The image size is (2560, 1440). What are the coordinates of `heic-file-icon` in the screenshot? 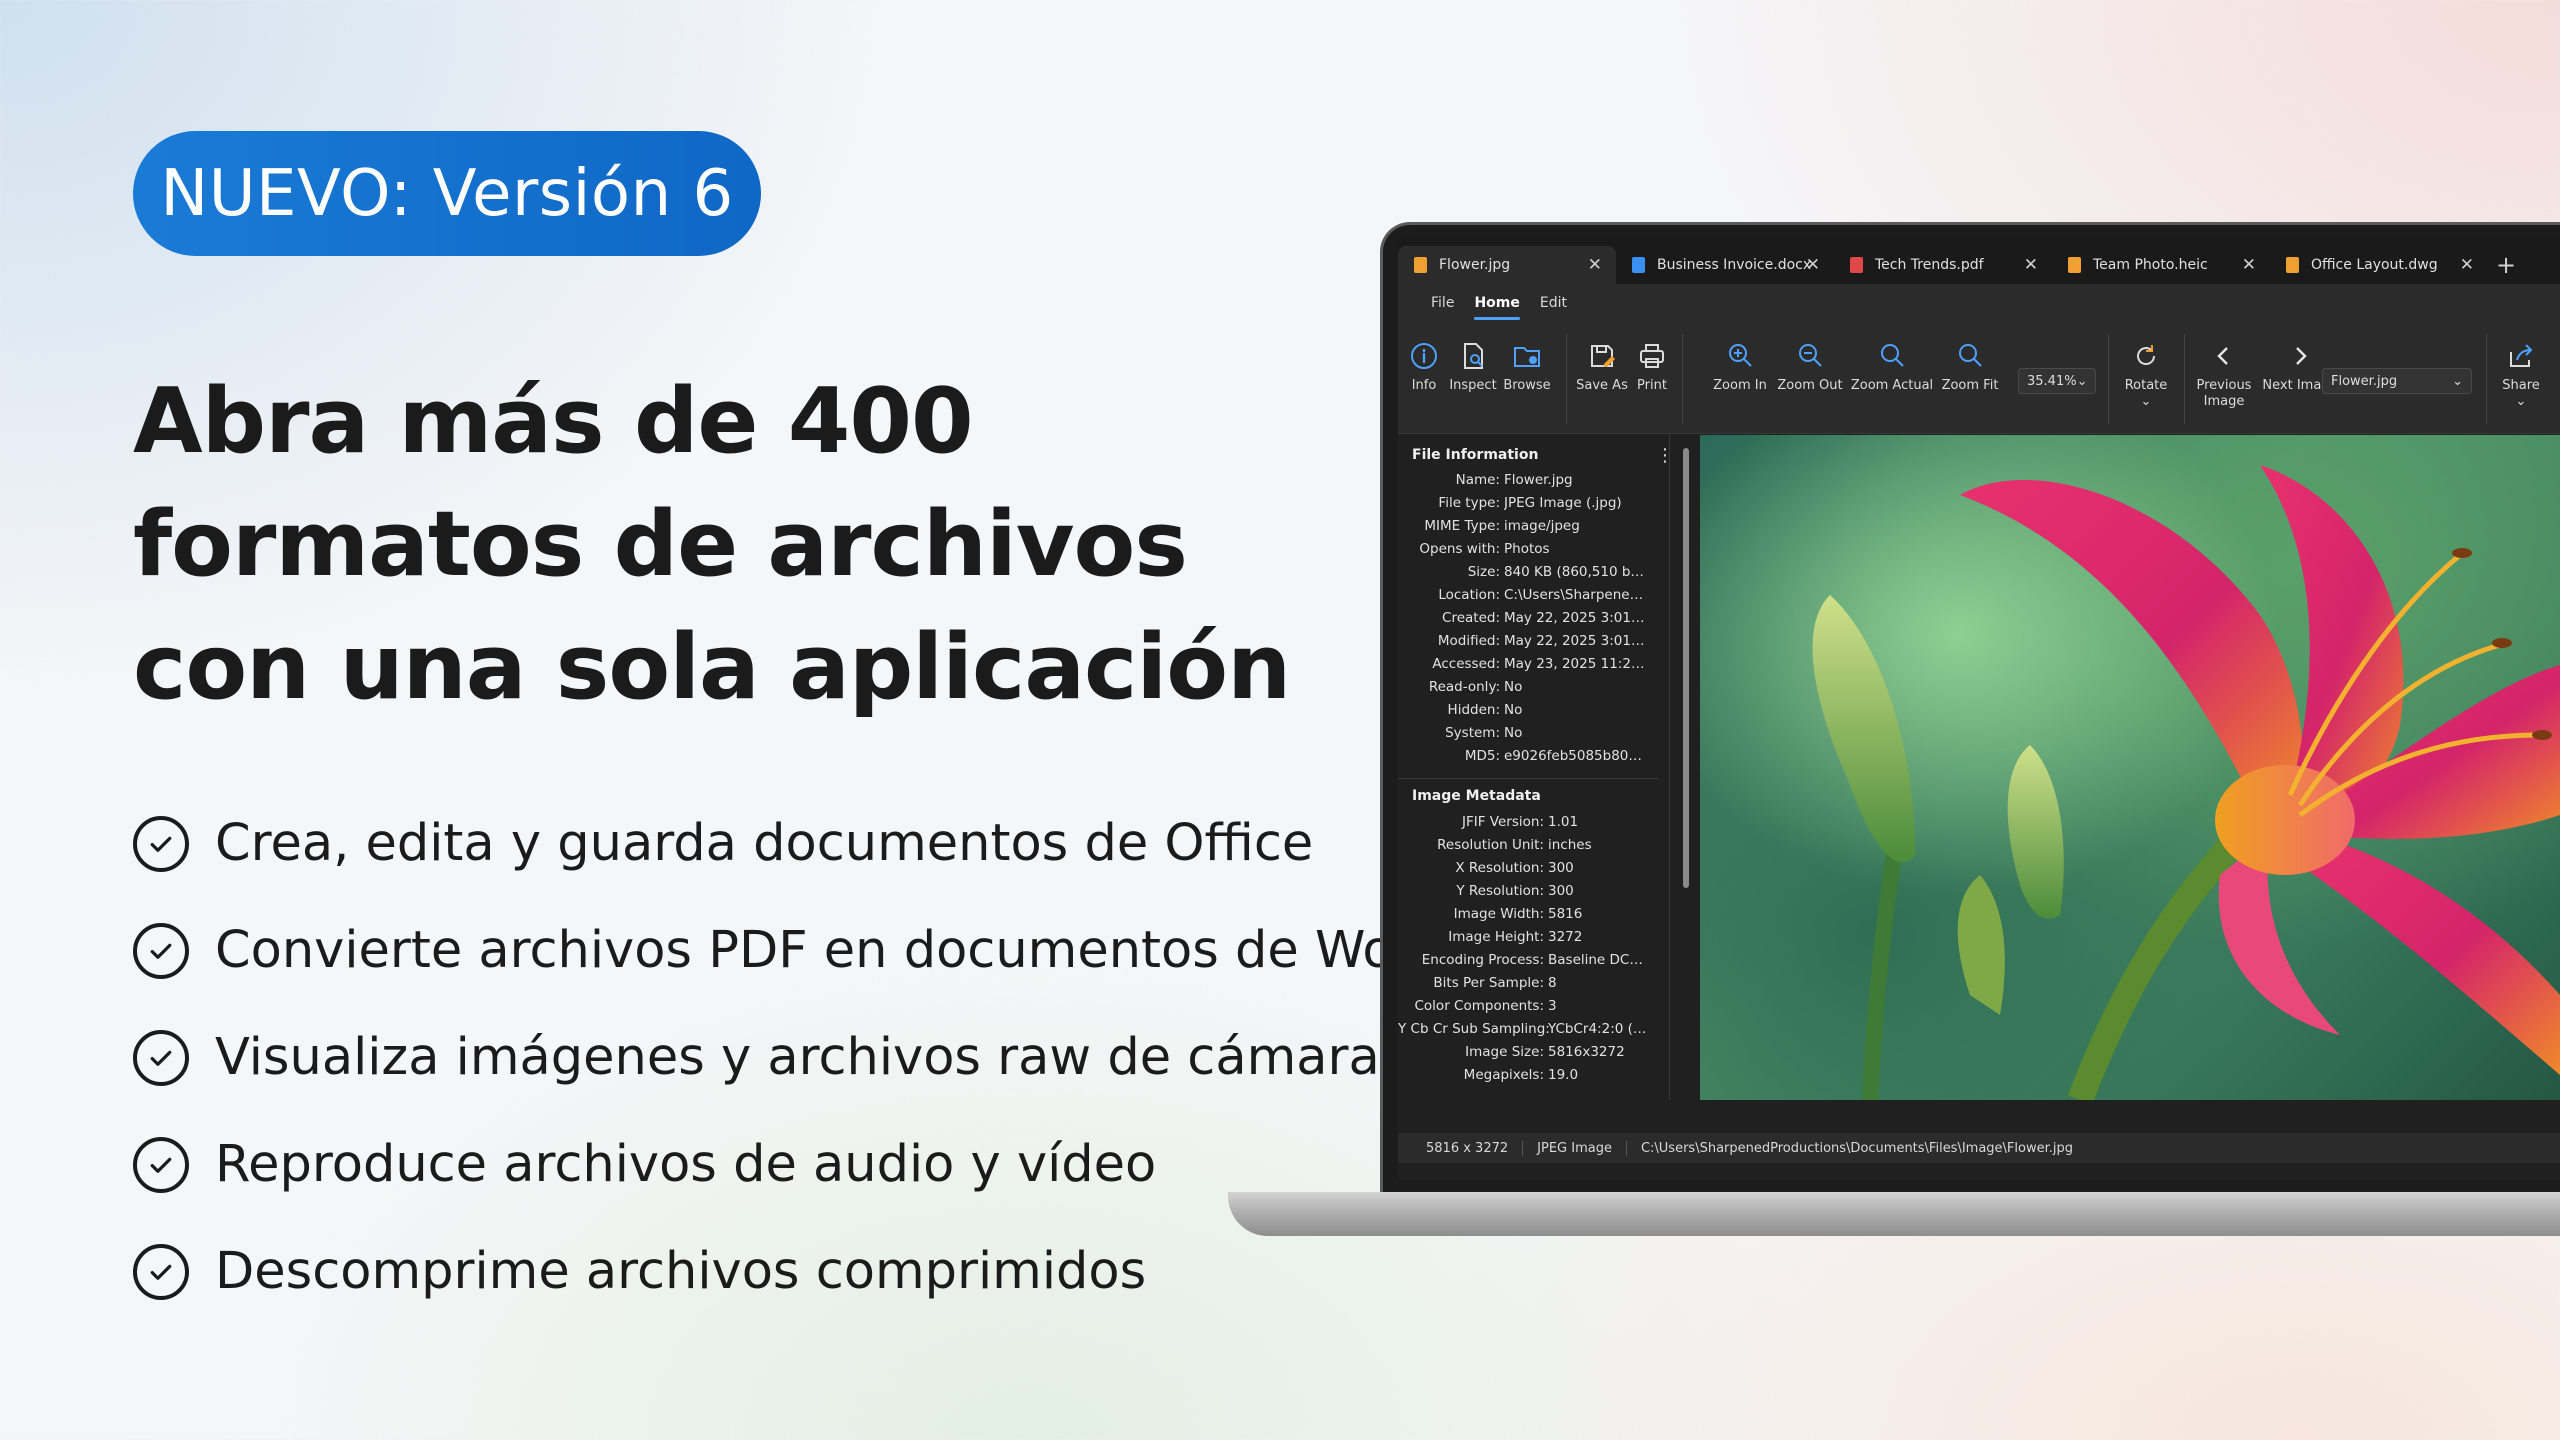 It's located at (2074, 265).